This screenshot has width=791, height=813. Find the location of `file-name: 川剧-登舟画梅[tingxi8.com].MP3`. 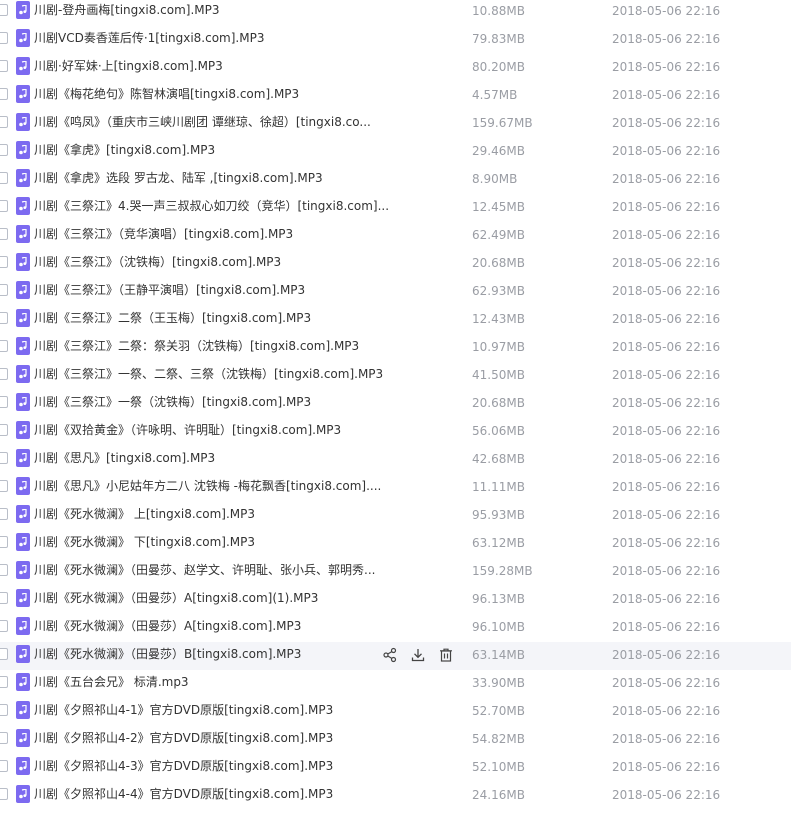

file-name: 川剧-登舟画梅[tingxi8.com].MP3 is located at coordinates (214, 10).